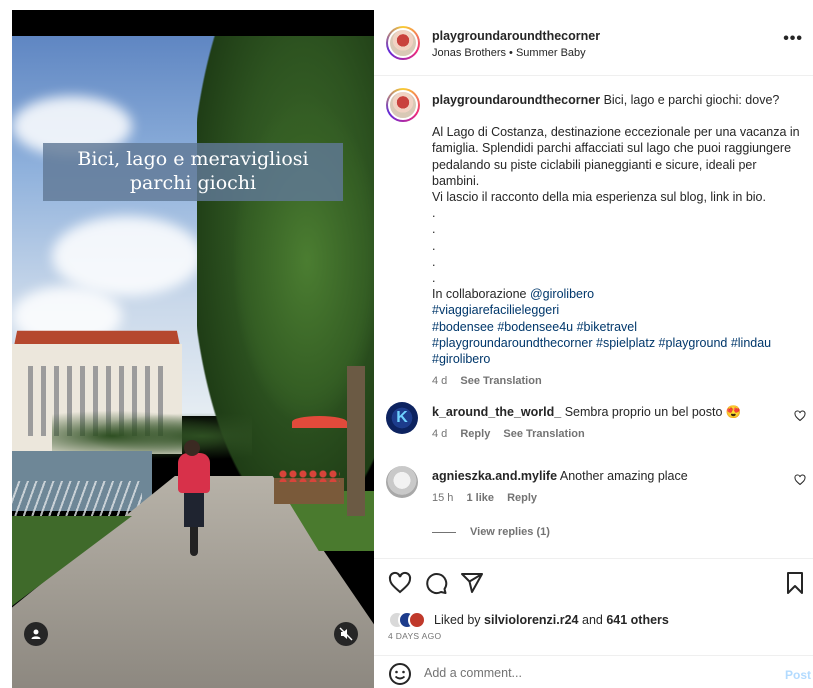  I want to click on user-icon, so click(36, 634).